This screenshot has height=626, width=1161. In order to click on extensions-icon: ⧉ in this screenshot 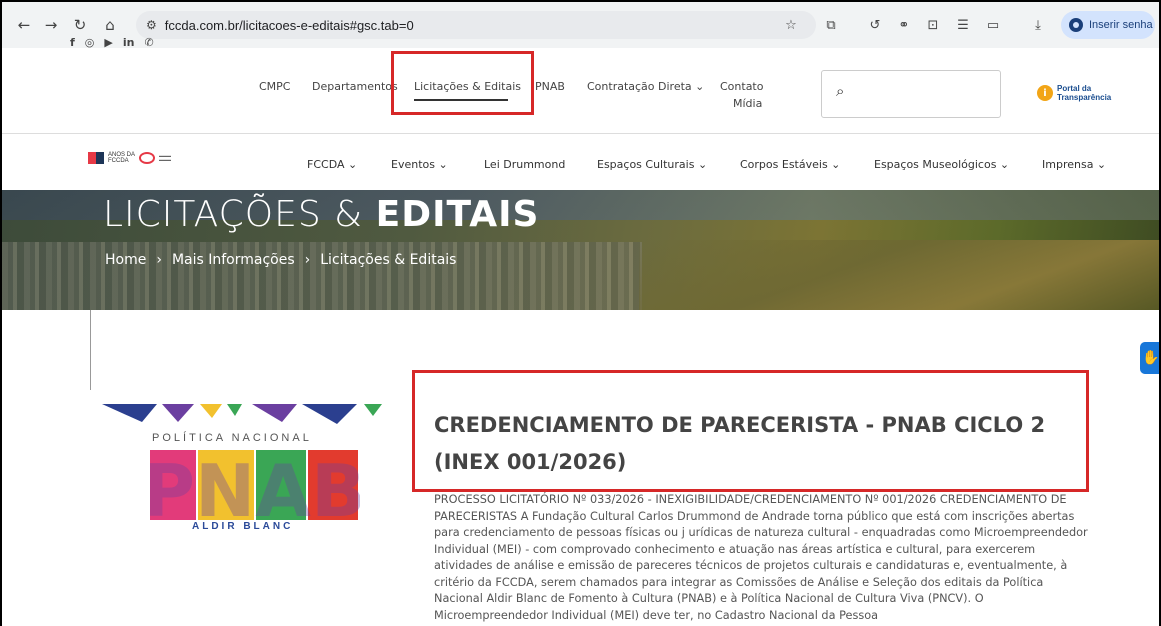, I will do `click(831, 25)`.